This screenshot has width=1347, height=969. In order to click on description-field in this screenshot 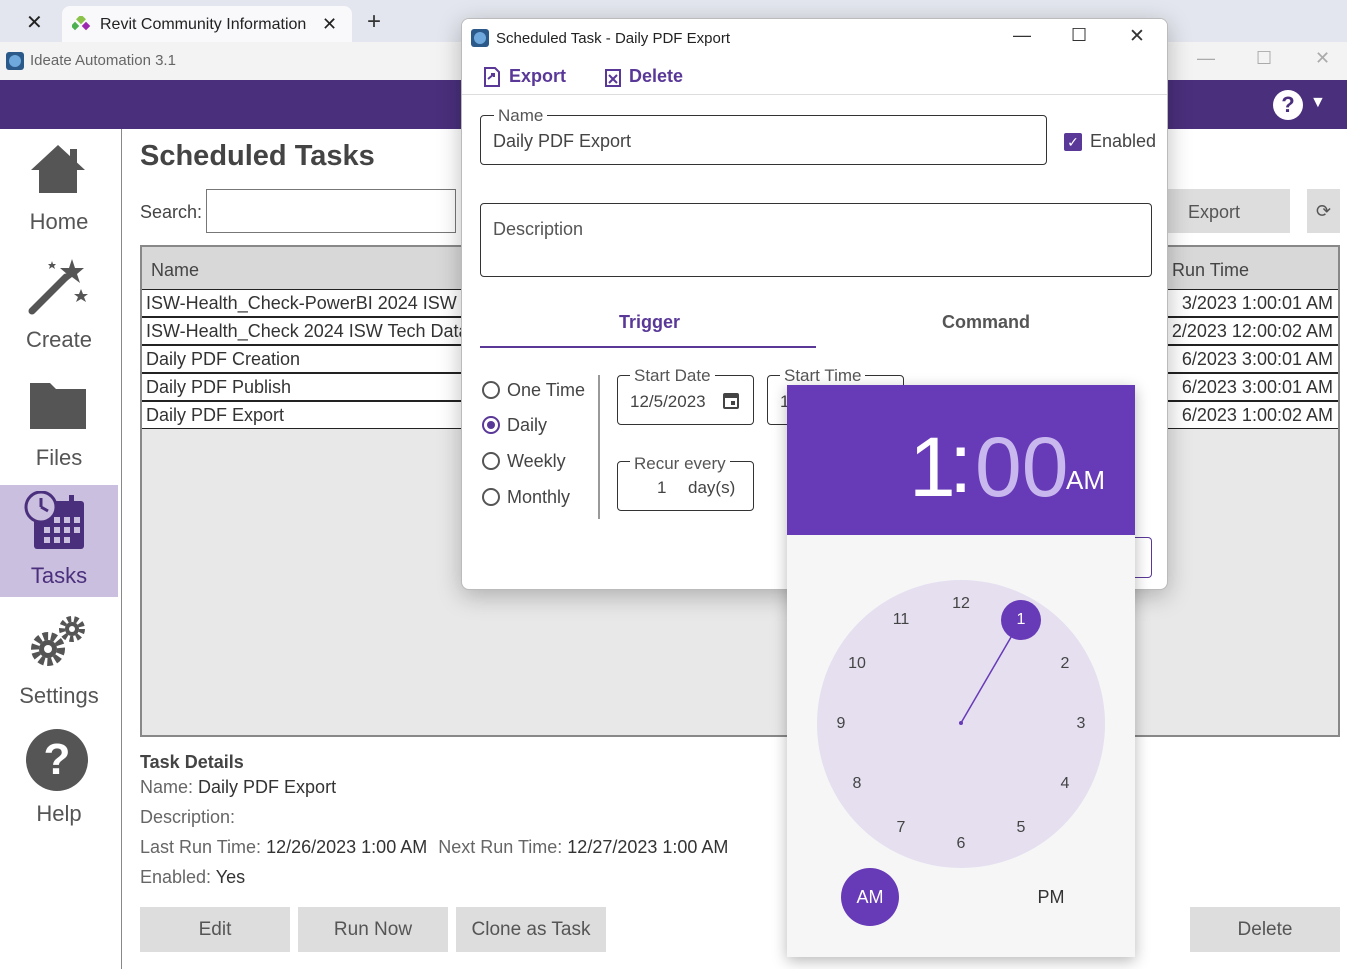, I will do `click(816, 240)`.